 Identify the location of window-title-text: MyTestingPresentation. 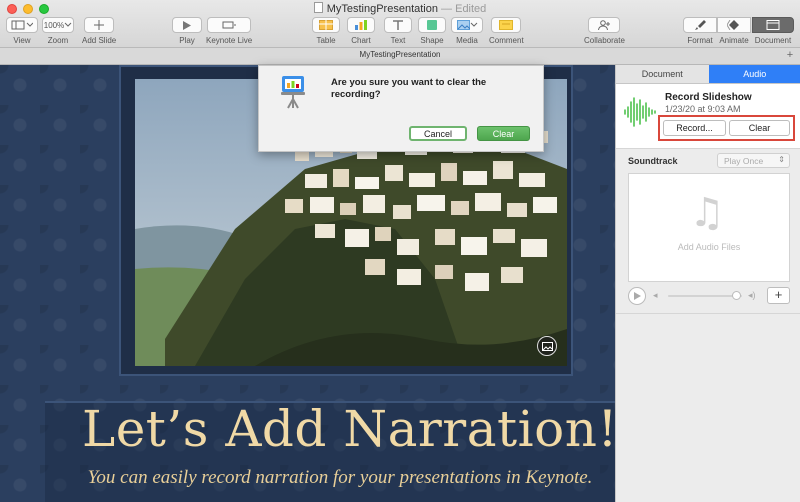
(382, 9).